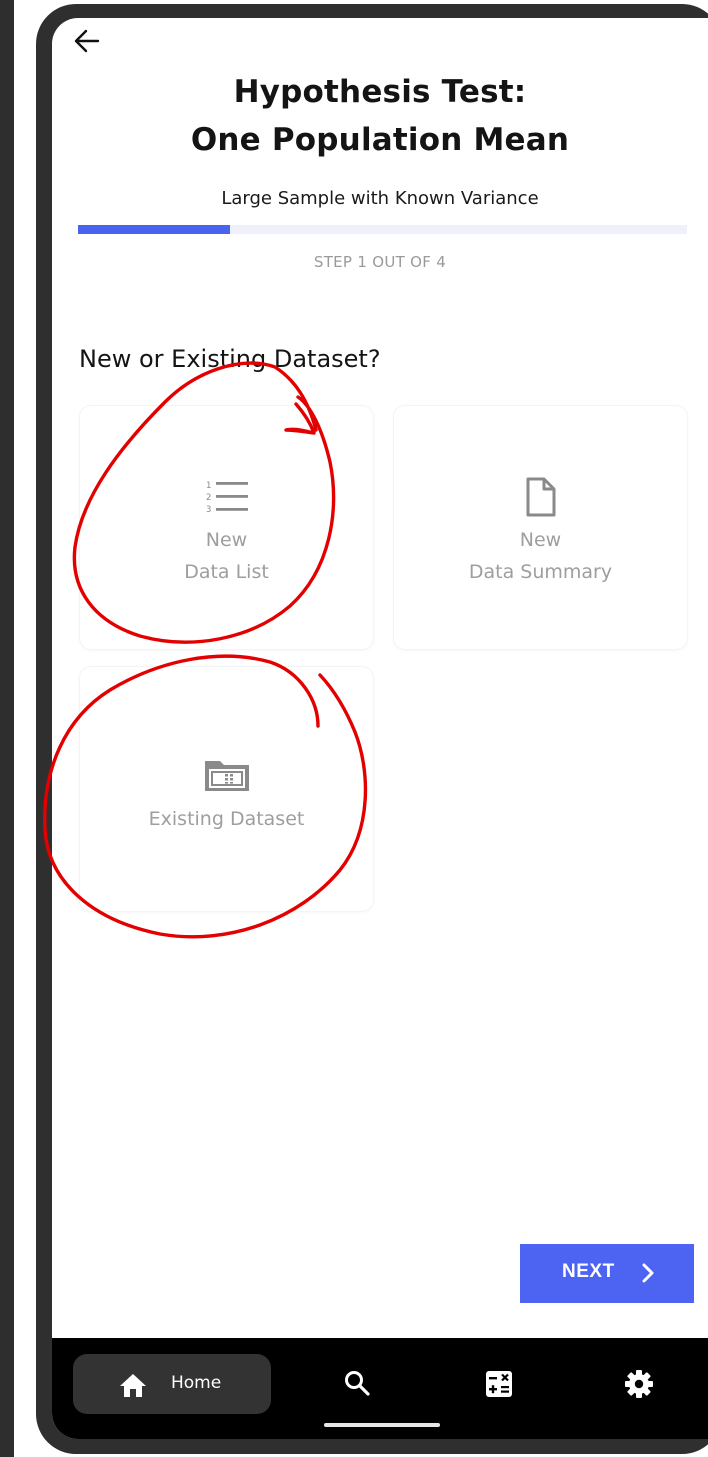  What do you see at coordinates (226, 819) in the screenshot?
I see `option-label: Existing Dataset` at bounding box center [226, 819].